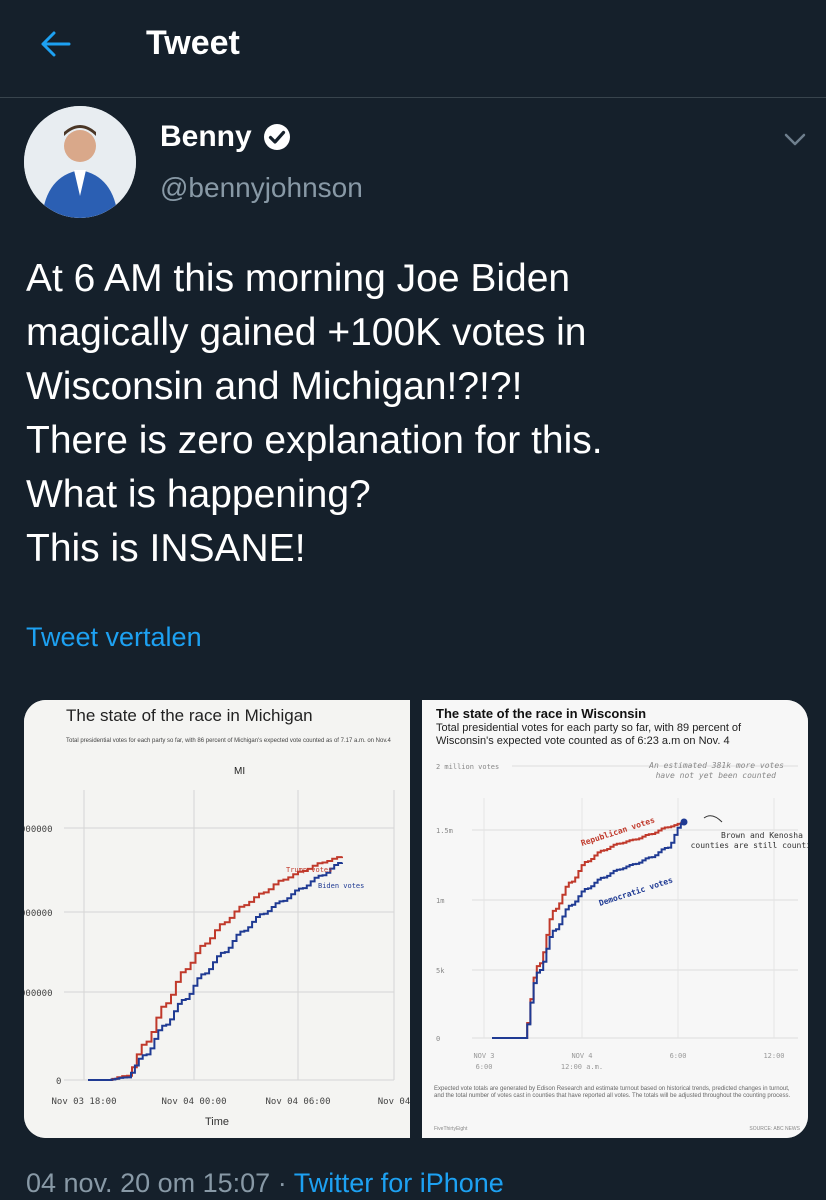  Describe the element at coordinates (684, 822) in the screenshot. I see `series-end-marker` at that location.